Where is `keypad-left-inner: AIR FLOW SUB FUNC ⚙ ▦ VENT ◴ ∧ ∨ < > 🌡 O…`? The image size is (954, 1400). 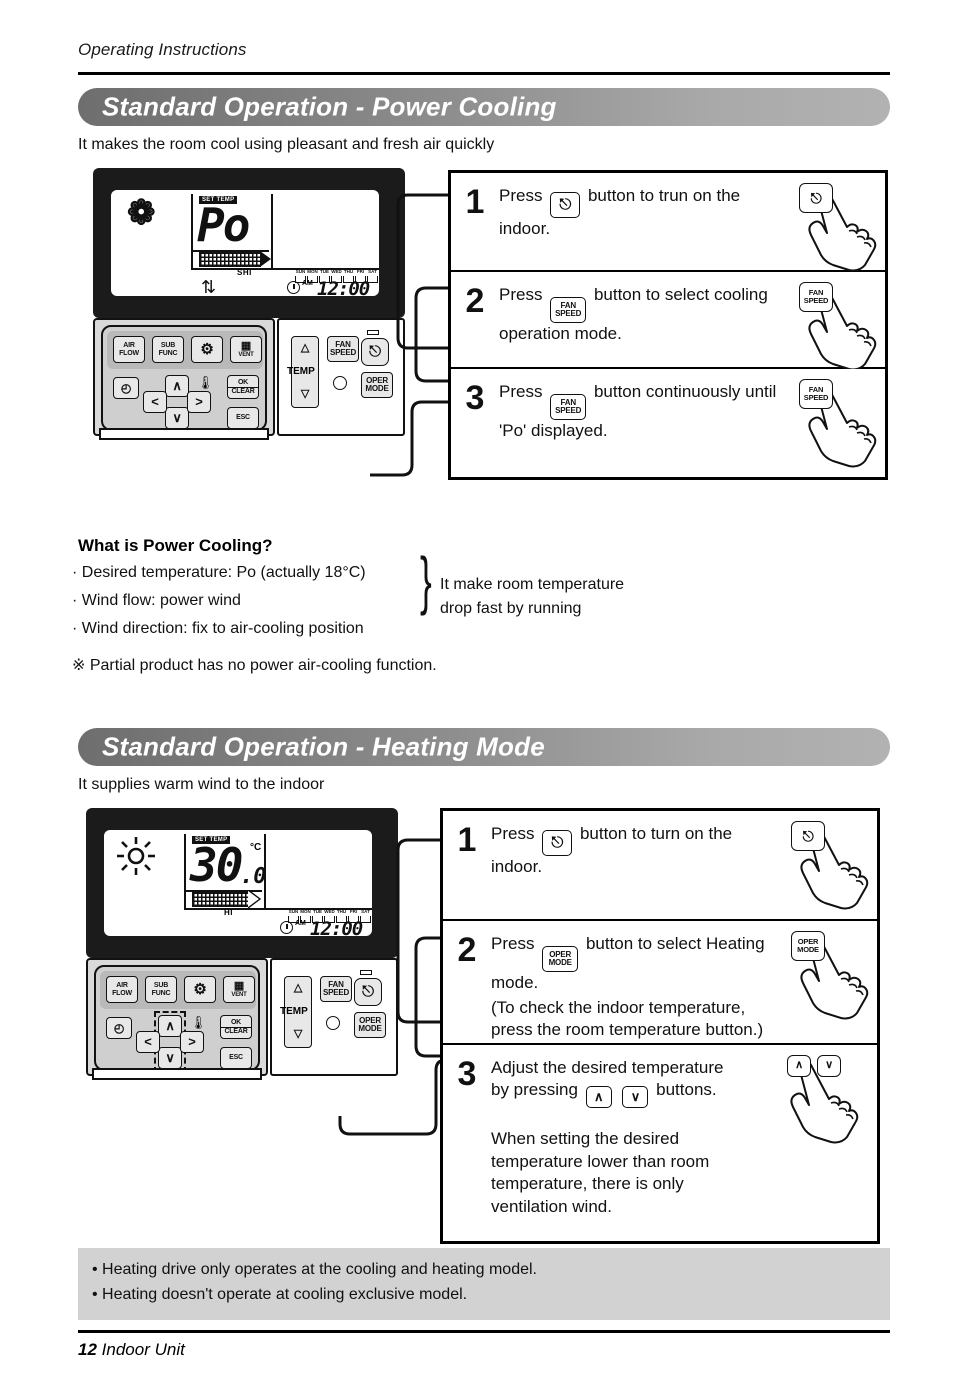
keypad-left-inner: AIR FLOW SUB FUNC ⚙ ▦ VENT ◴ ∧ ∨ < > 🌡 O… is located at coordinates (184, 378).